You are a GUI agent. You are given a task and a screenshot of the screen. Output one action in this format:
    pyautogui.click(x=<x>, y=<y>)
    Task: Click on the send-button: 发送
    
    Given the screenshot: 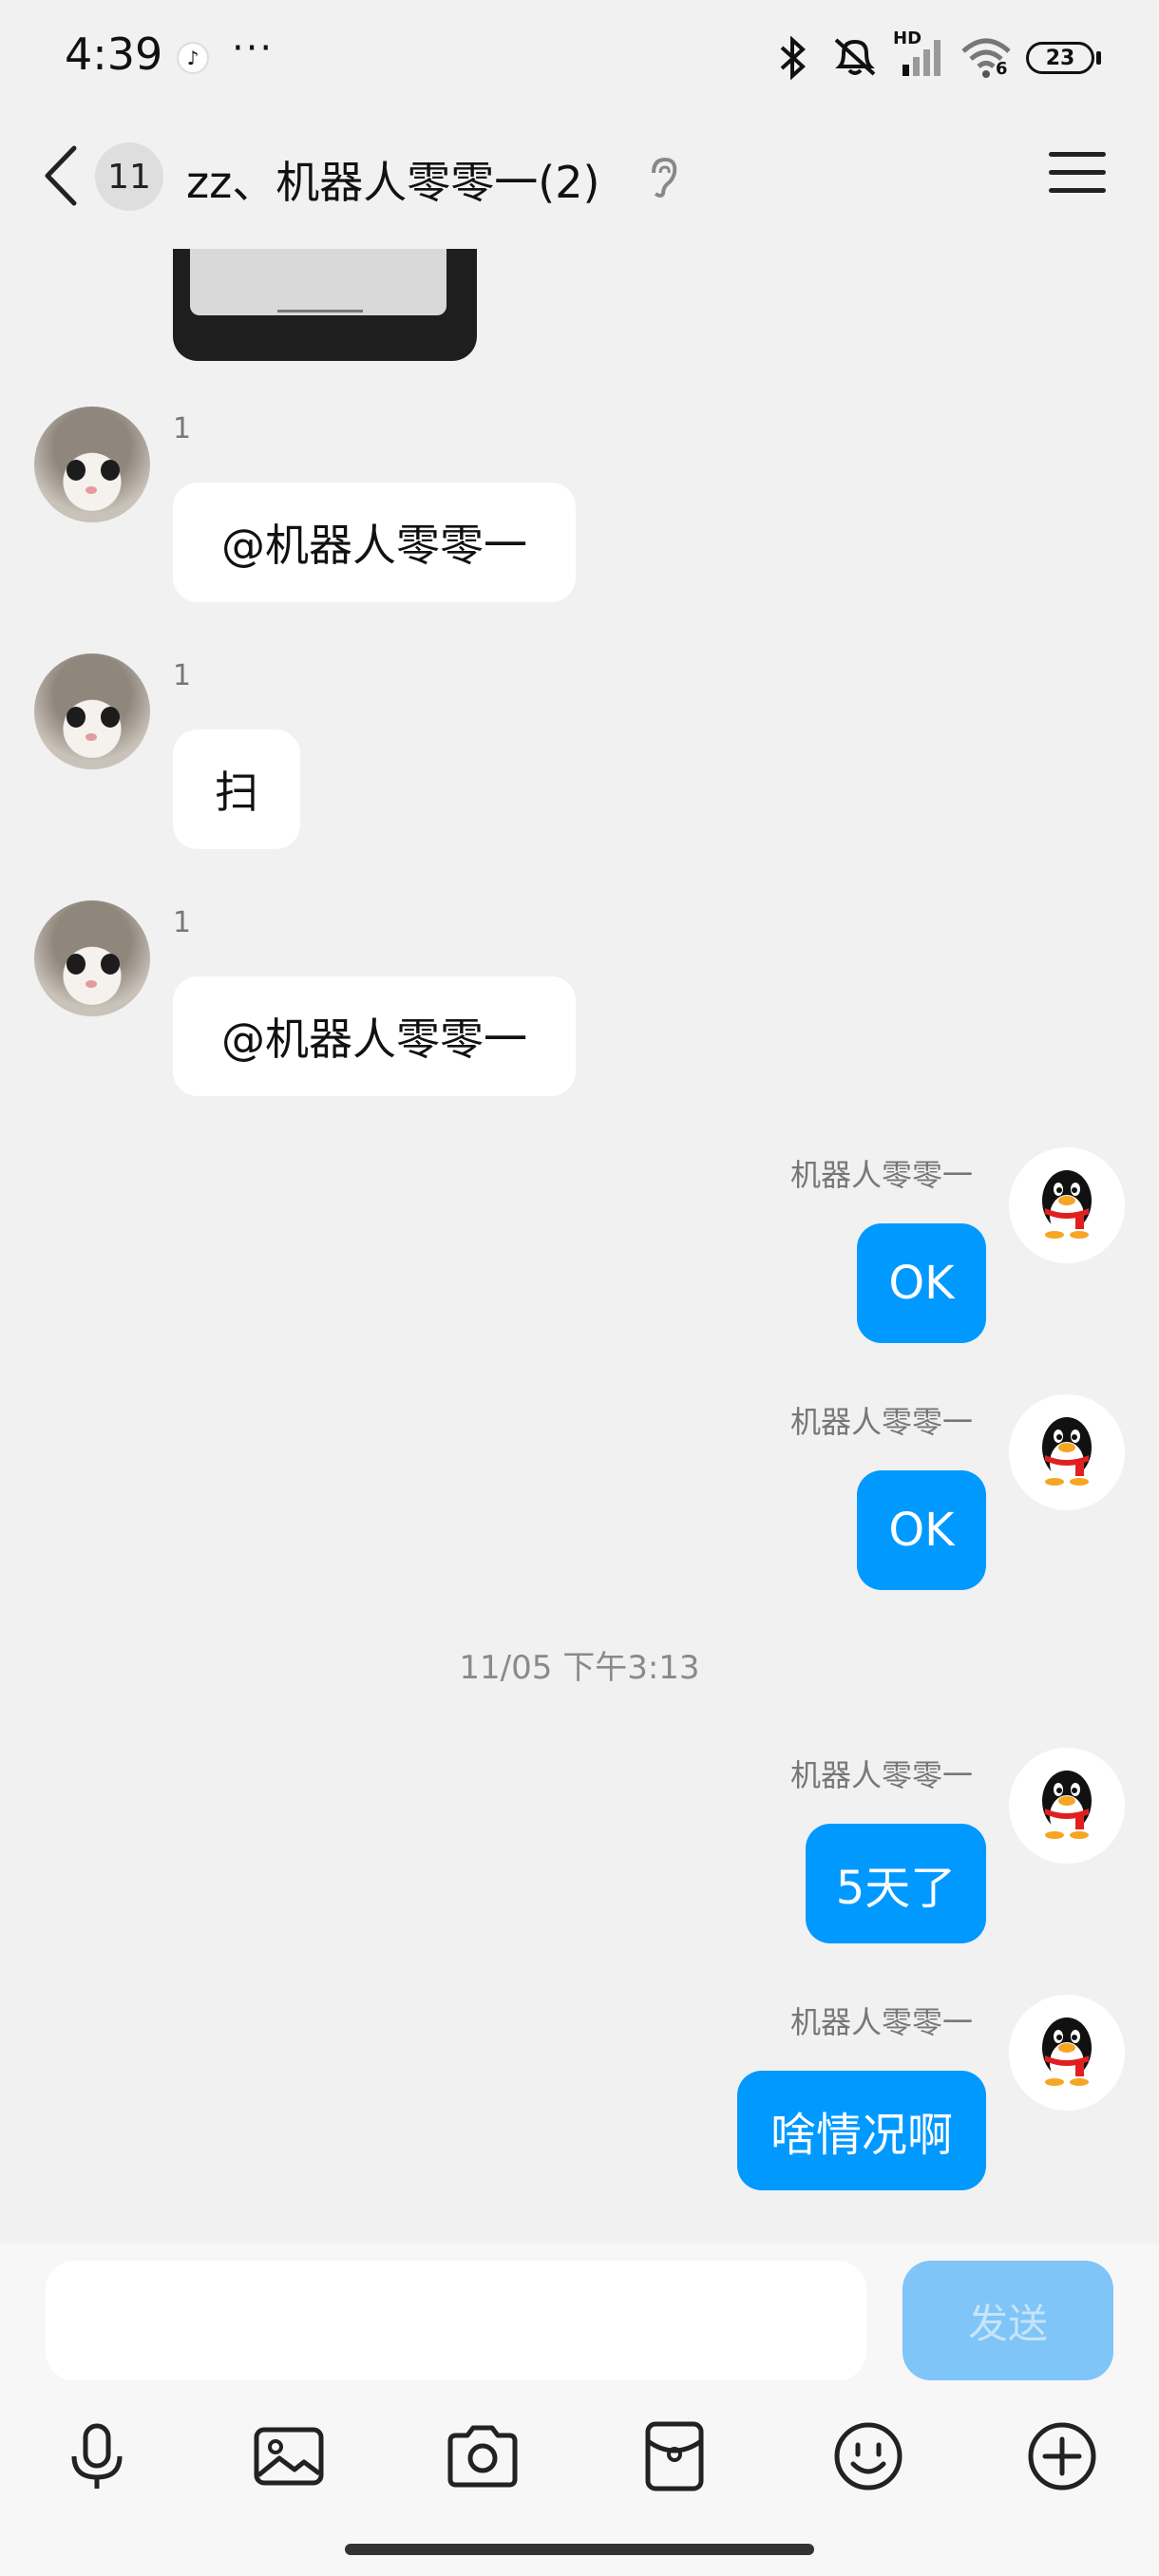 What is the action you would take?
    pyautogui.click(x=1007, y=2320)
    